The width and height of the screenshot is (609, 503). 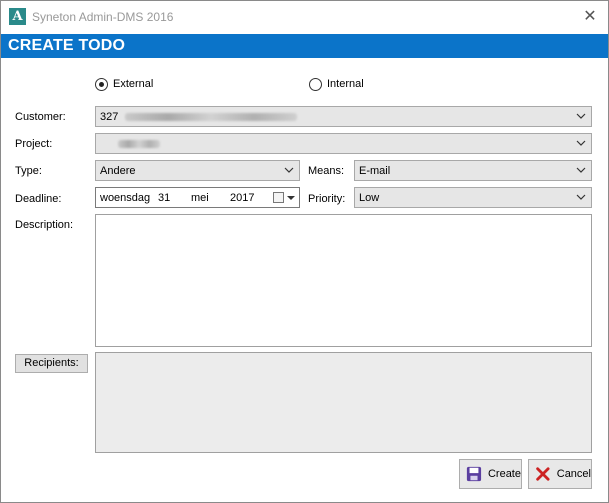 I want to click on customer-number: 327, so click(x=109, y=117).